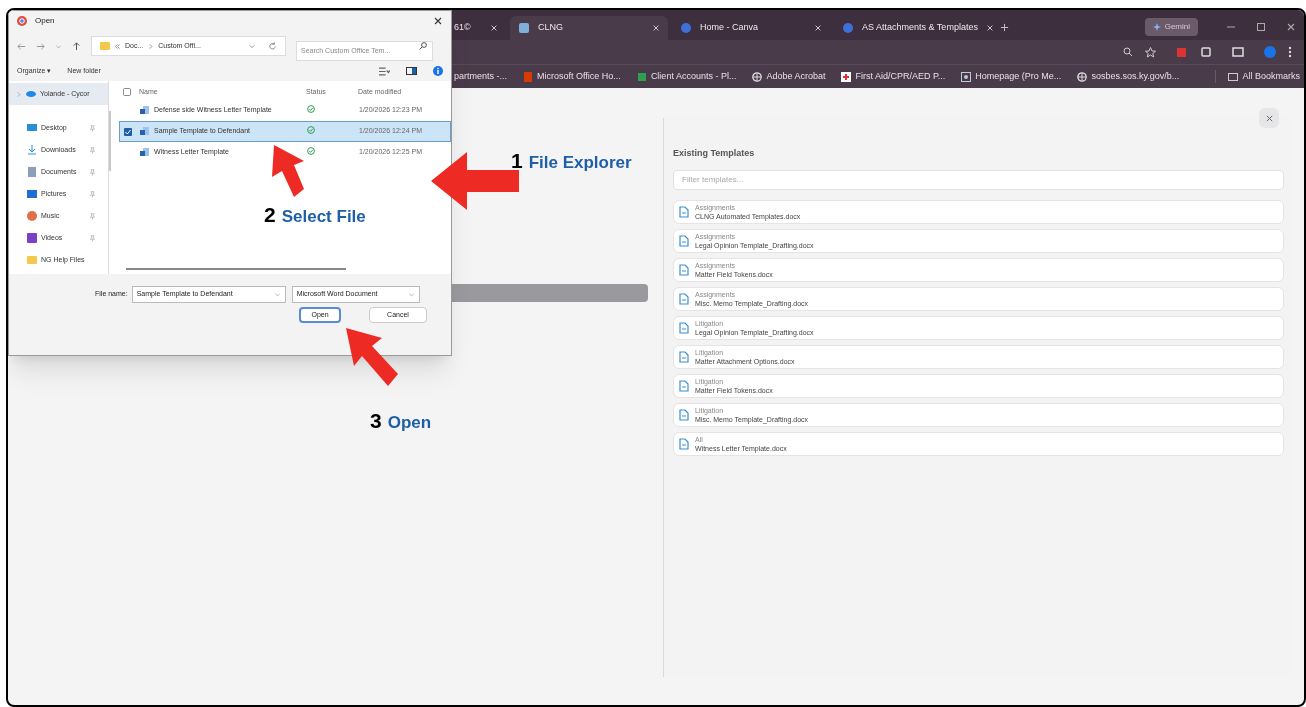 The image size is (1306, 707). What do you see at coordinates (376, 421) in the screenshot?
I see `step-number: 3` at bounding box center [376, 421].